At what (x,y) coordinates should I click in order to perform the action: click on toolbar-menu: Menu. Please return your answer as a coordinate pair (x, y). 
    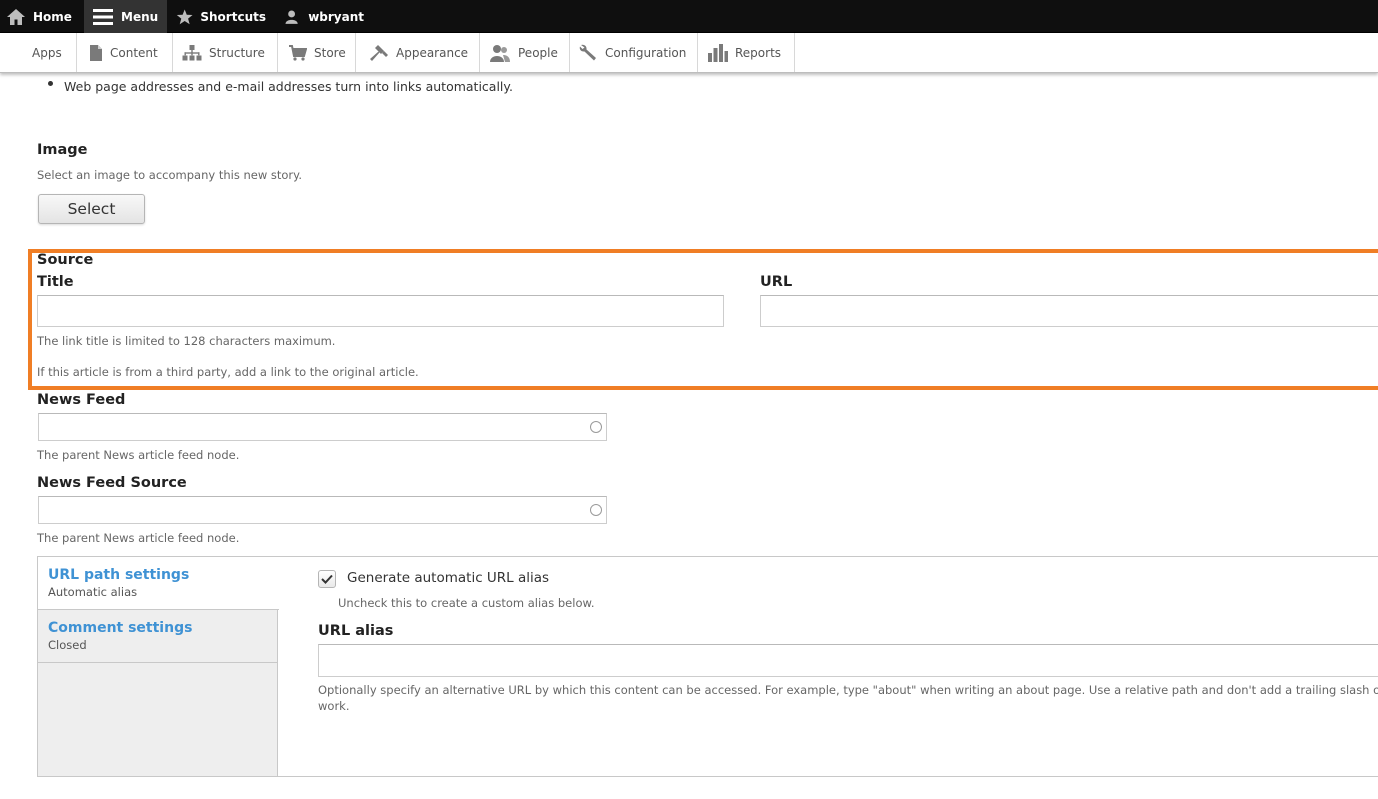
    Looking at the image, I should click on (125, 16).